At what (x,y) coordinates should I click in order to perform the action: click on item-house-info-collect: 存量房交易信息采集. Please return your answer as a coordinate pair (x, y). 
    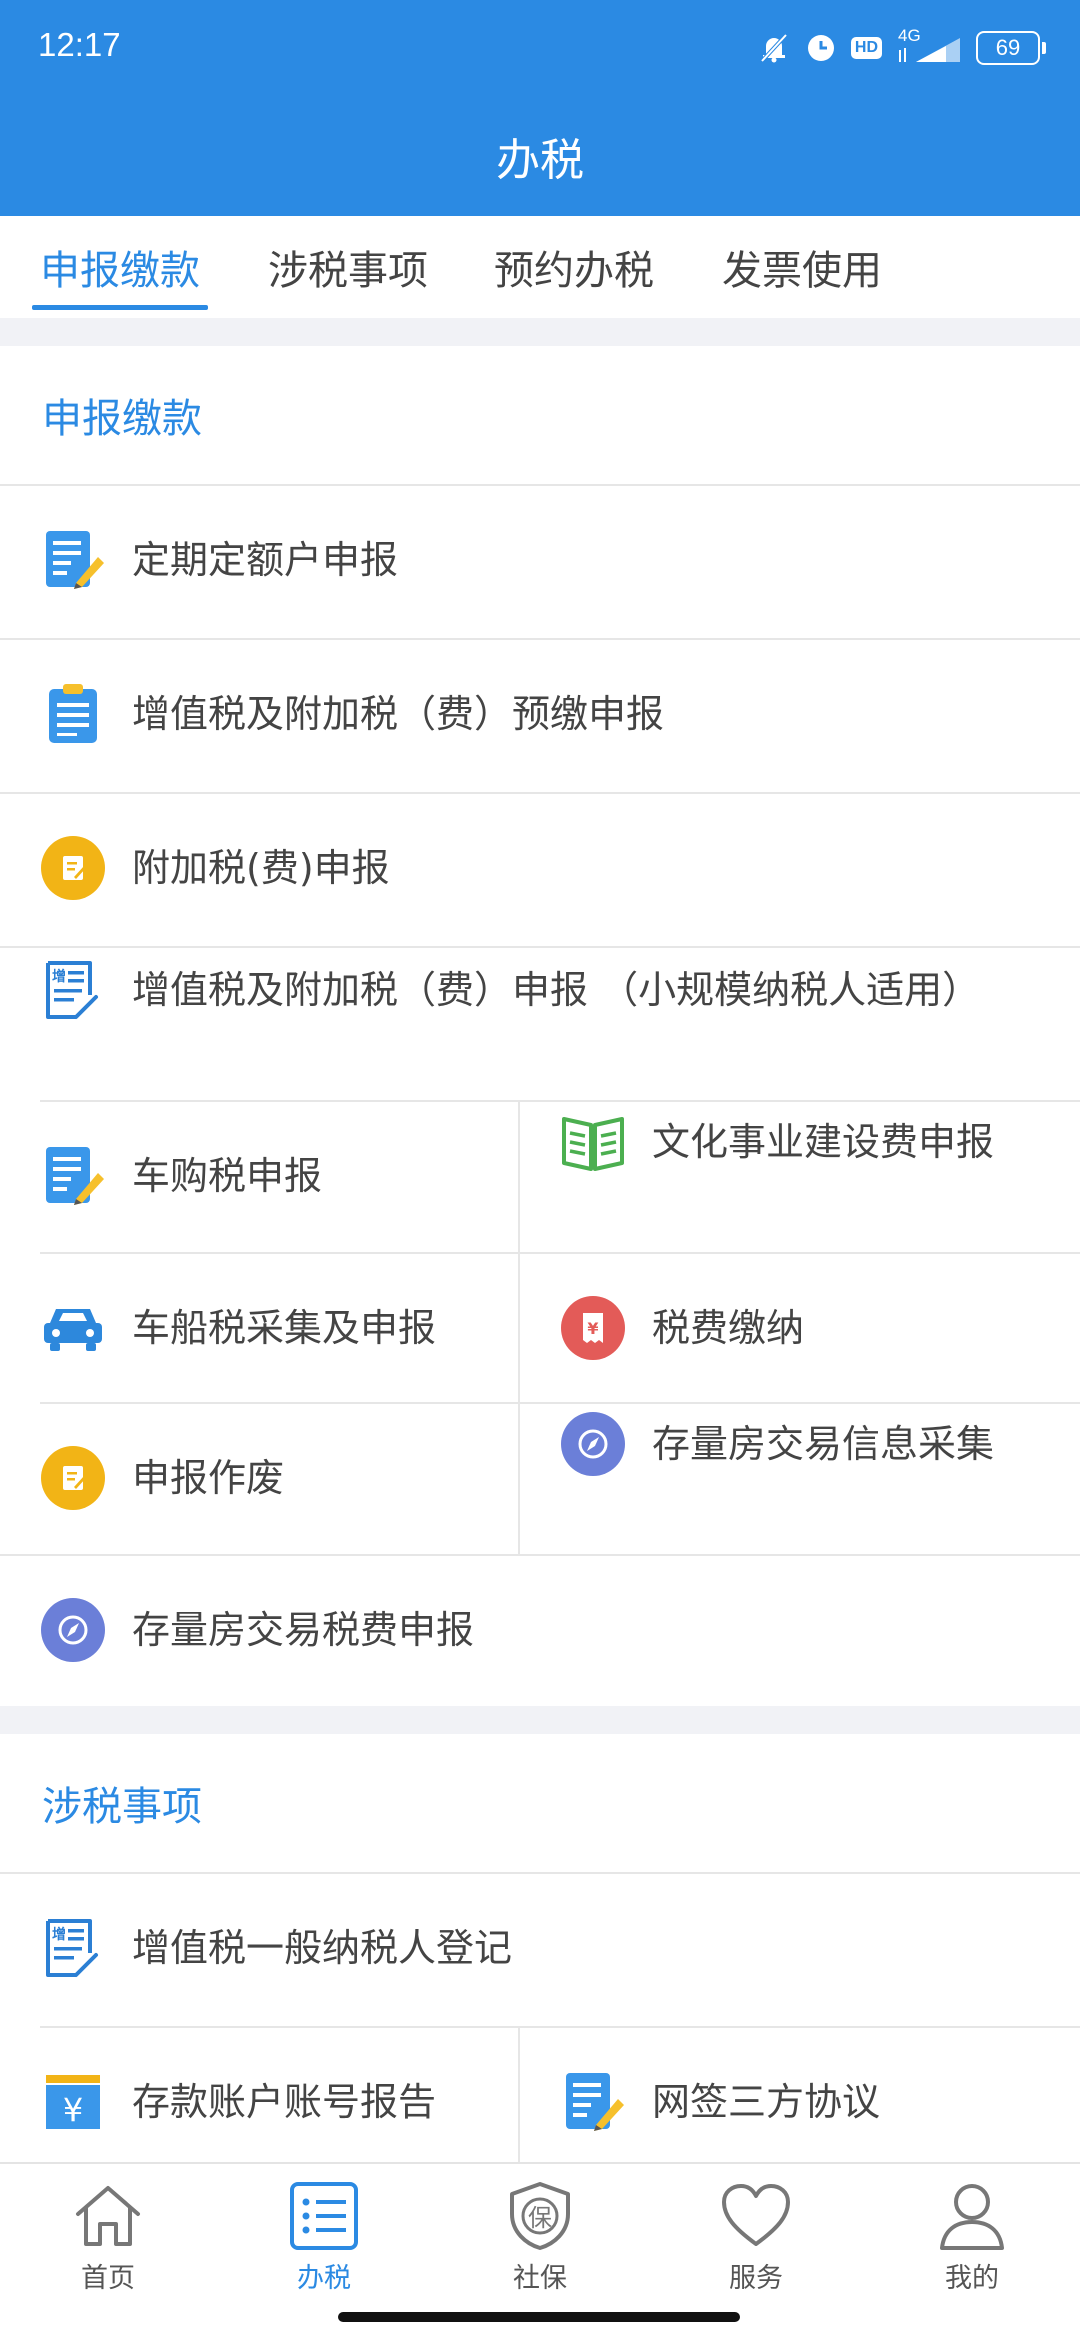
    Looking at the image, I should click on (800, 1444).